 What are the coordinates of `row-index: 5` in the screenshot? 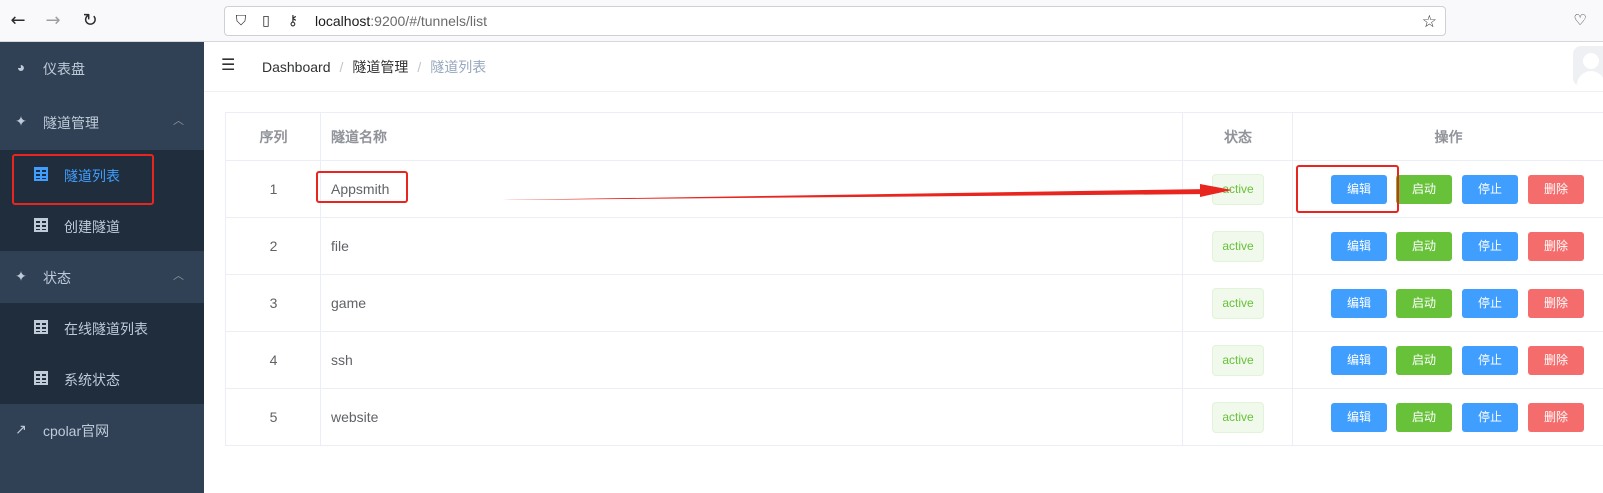 It's located at (273, 417).